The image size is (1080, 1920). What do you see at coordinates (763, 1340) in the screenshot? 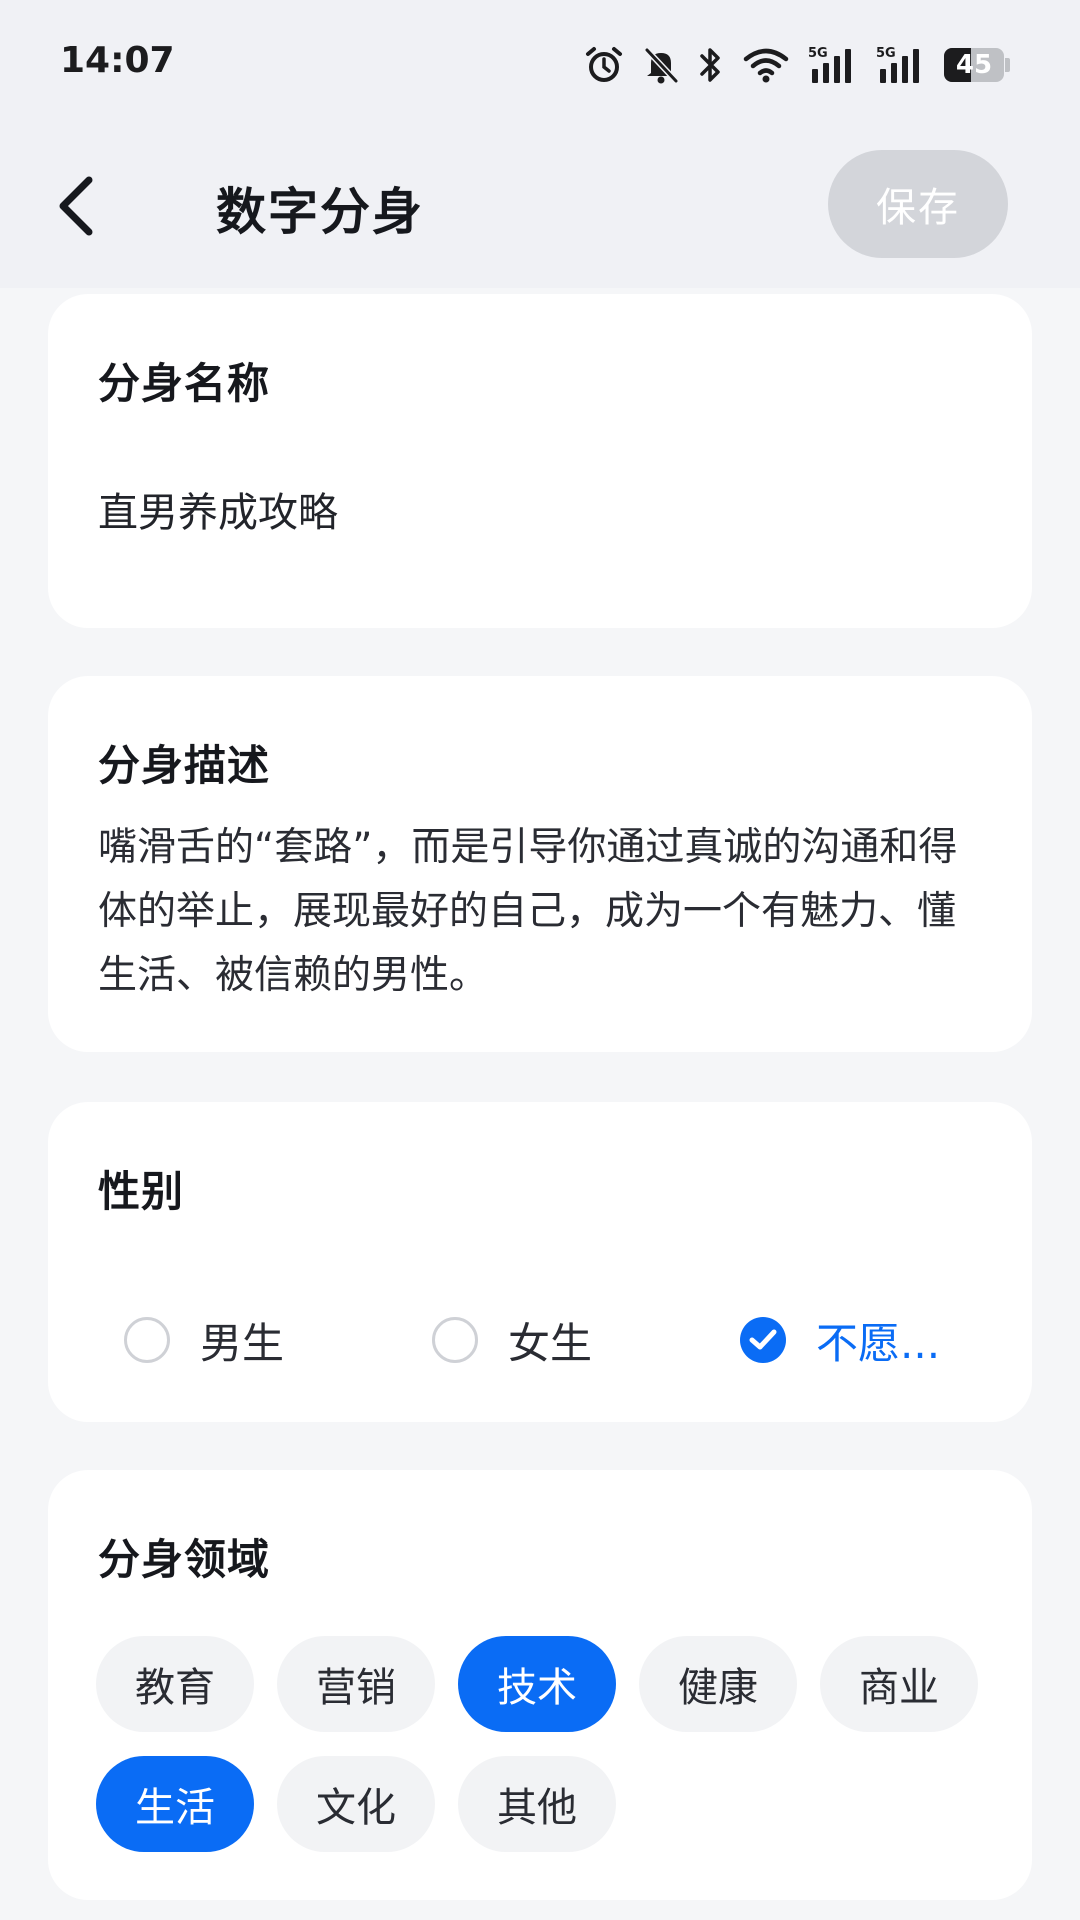
I see `radio-checked-icon` at bounding box center [763, 1340].